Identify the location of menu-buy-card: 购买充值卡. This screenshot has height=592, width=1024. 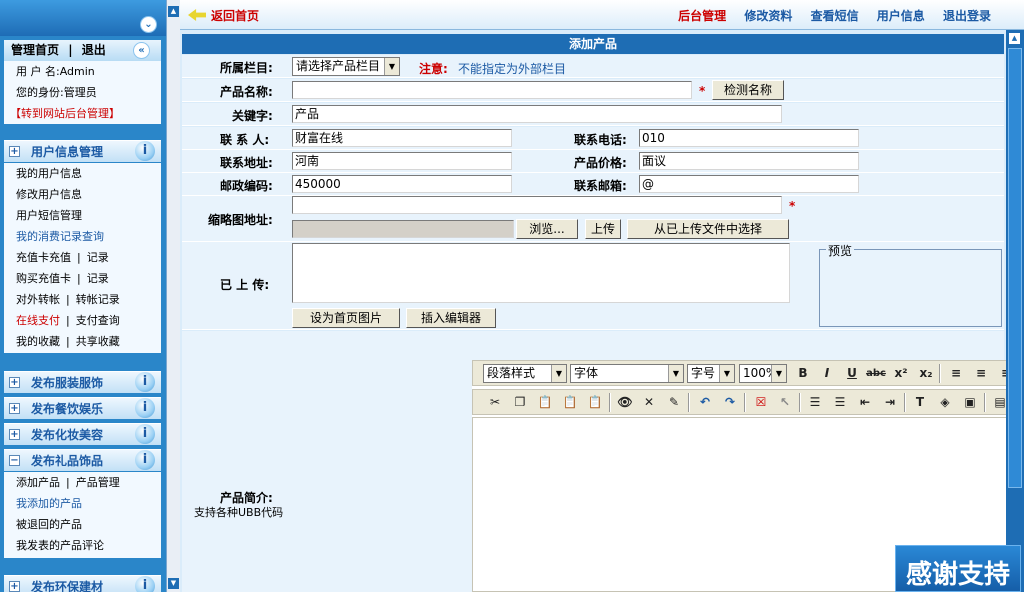
(43, 278).